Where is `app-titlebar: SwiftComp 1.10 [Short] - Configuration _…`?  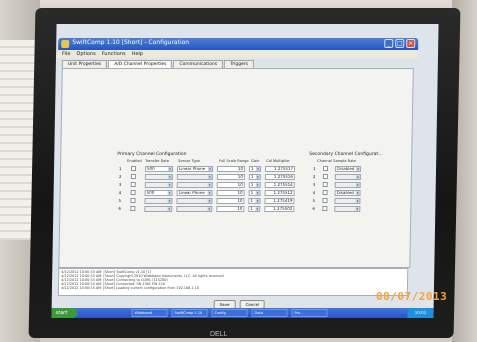
app-titlebar: SwiftComp 1.10 [Short] - Configuration _… is located at coordinates (238, 44).